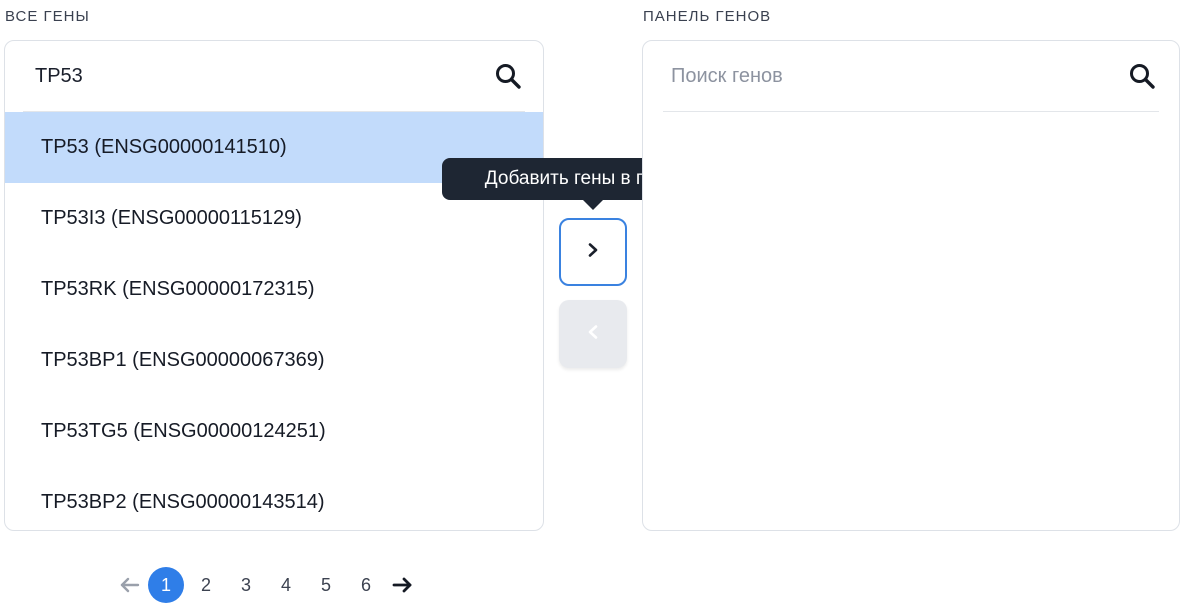  What do you see at coordinates (274, 360) in the screenshot?
I see `gene-list-item: TP53BP1 (ENSG00000067369)` at bounding box center [274, 360].